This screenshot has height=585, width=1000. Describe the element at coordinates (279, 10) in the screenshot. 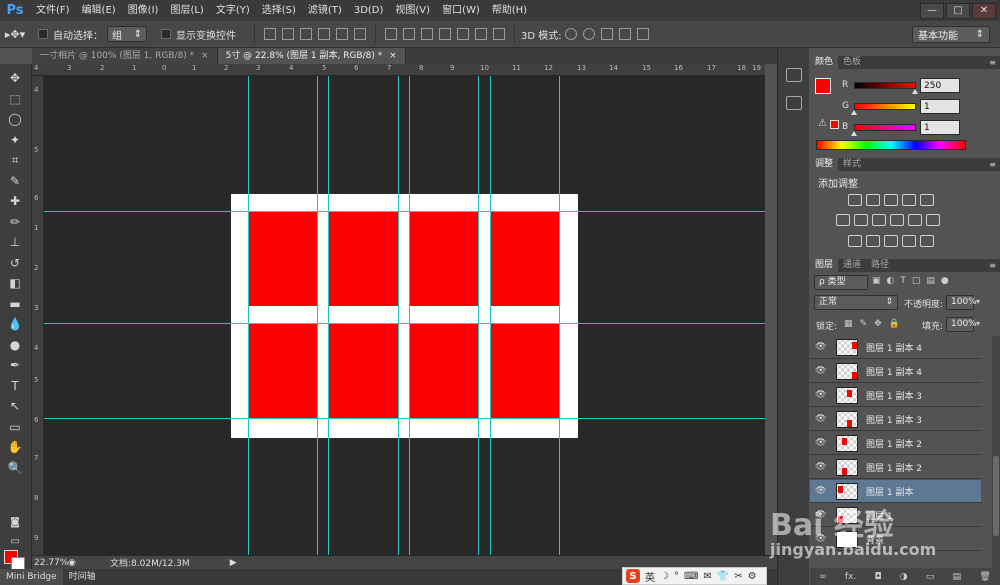

I see `menu-item-select: 选择(S)` at that location.